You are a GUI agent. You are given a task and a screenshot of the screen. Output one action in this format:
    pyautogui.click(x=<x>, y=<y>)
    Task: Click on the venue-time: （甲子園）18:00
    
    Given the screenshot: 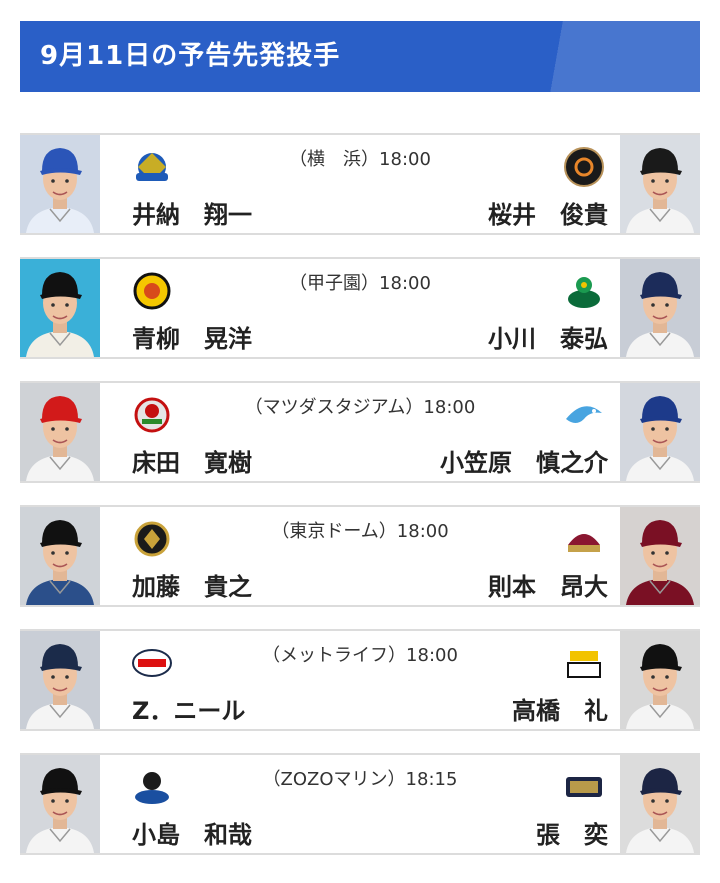 What is the action you would take?
    pyautogui.click(x=360, y=283)
    